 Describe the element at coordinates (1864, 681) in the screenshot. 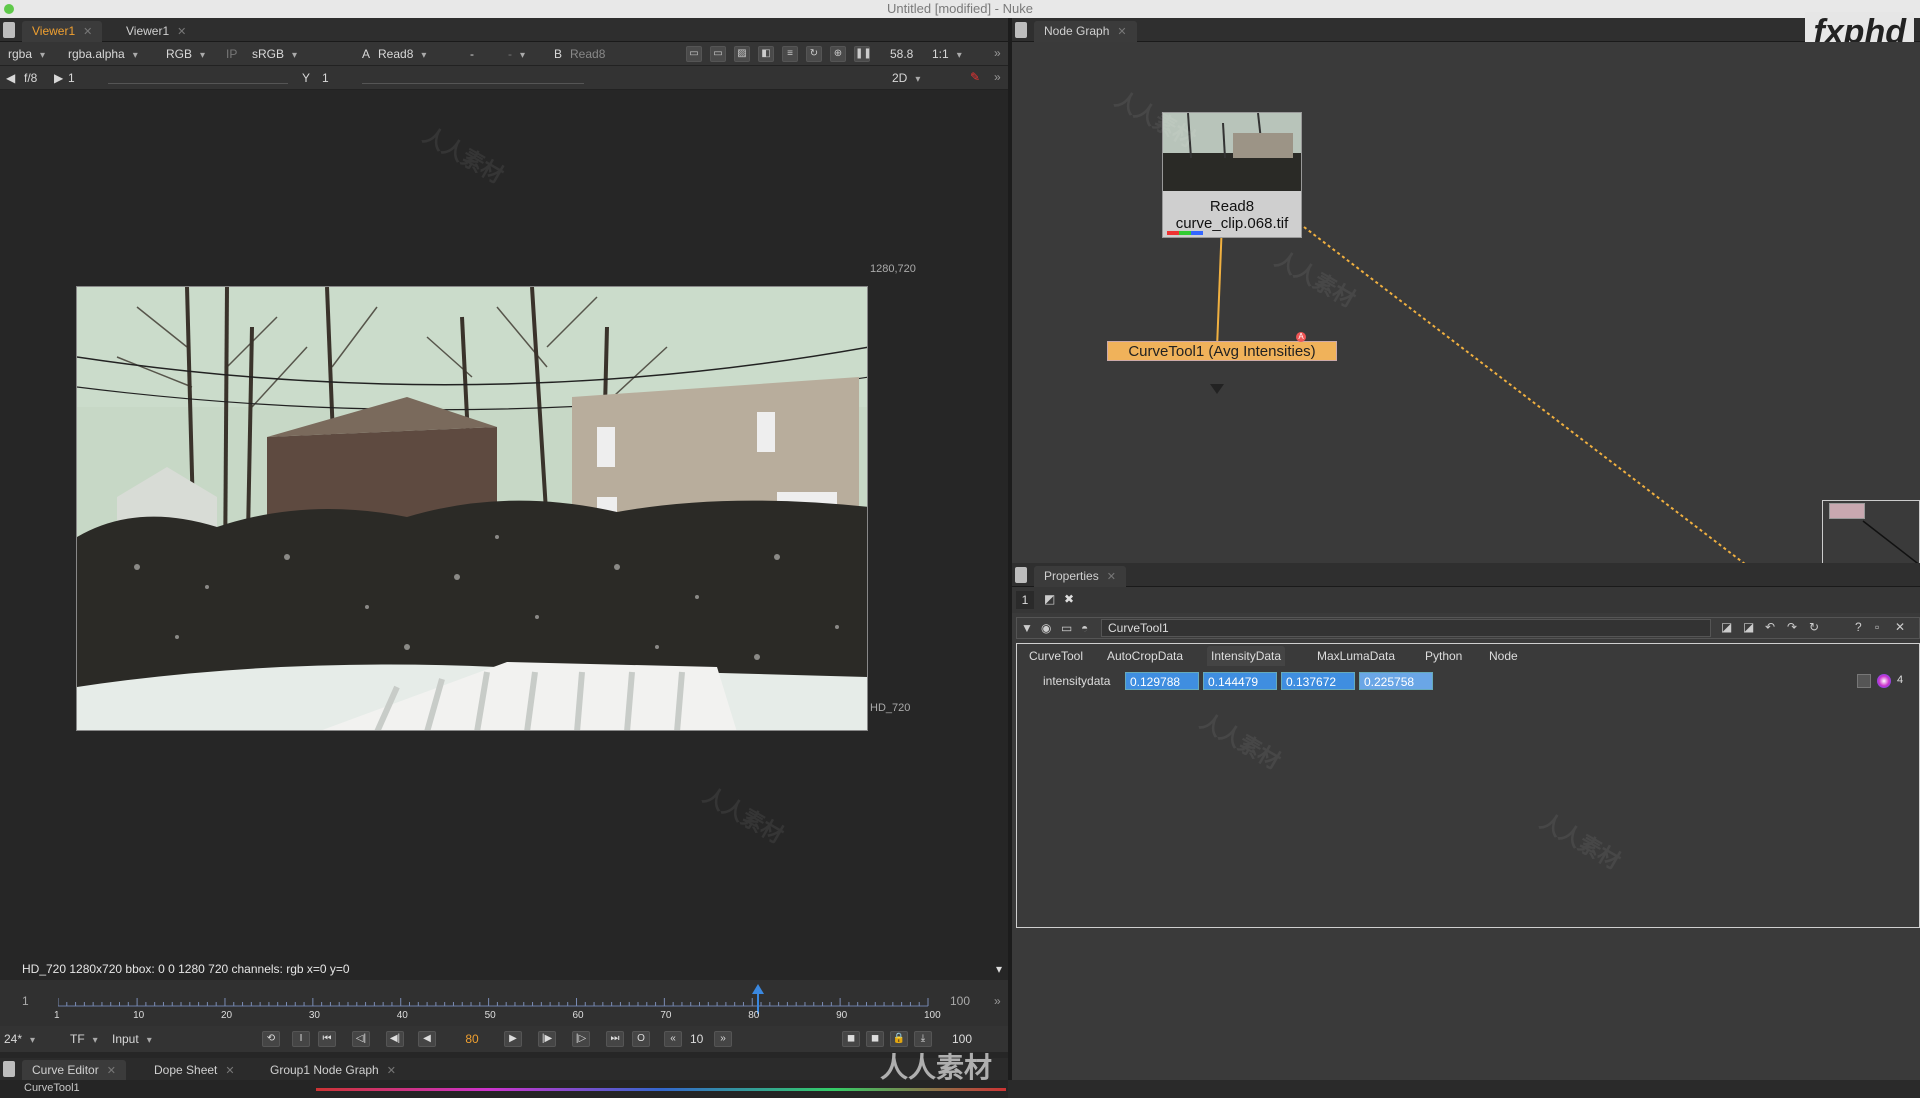

I see `animation-menu-icon` at that location.